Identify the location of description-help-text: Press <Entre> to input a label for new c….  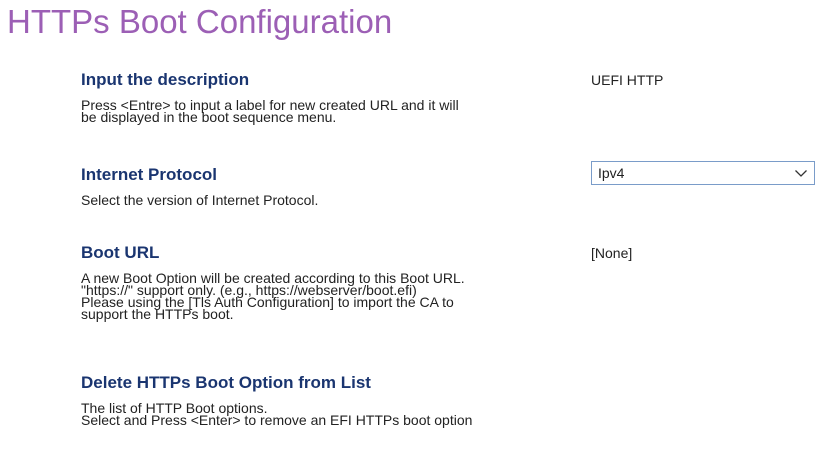
(331, 111).